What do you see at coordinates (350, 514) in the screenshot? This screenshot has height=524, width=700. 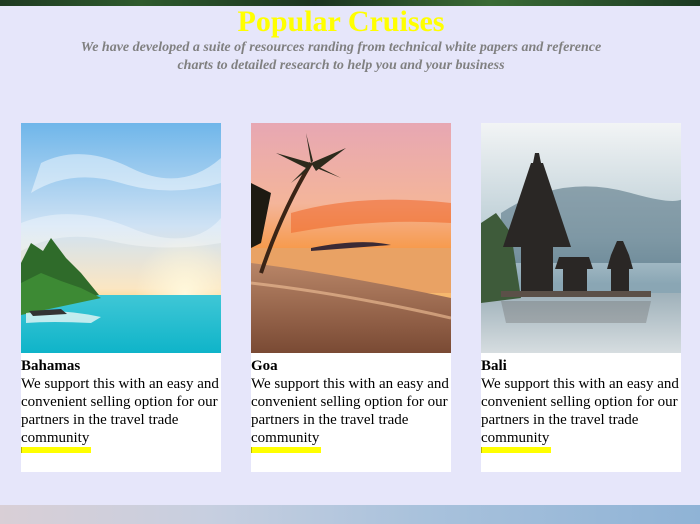 I see `footer-background-strip` at bounding box center [350, 514].